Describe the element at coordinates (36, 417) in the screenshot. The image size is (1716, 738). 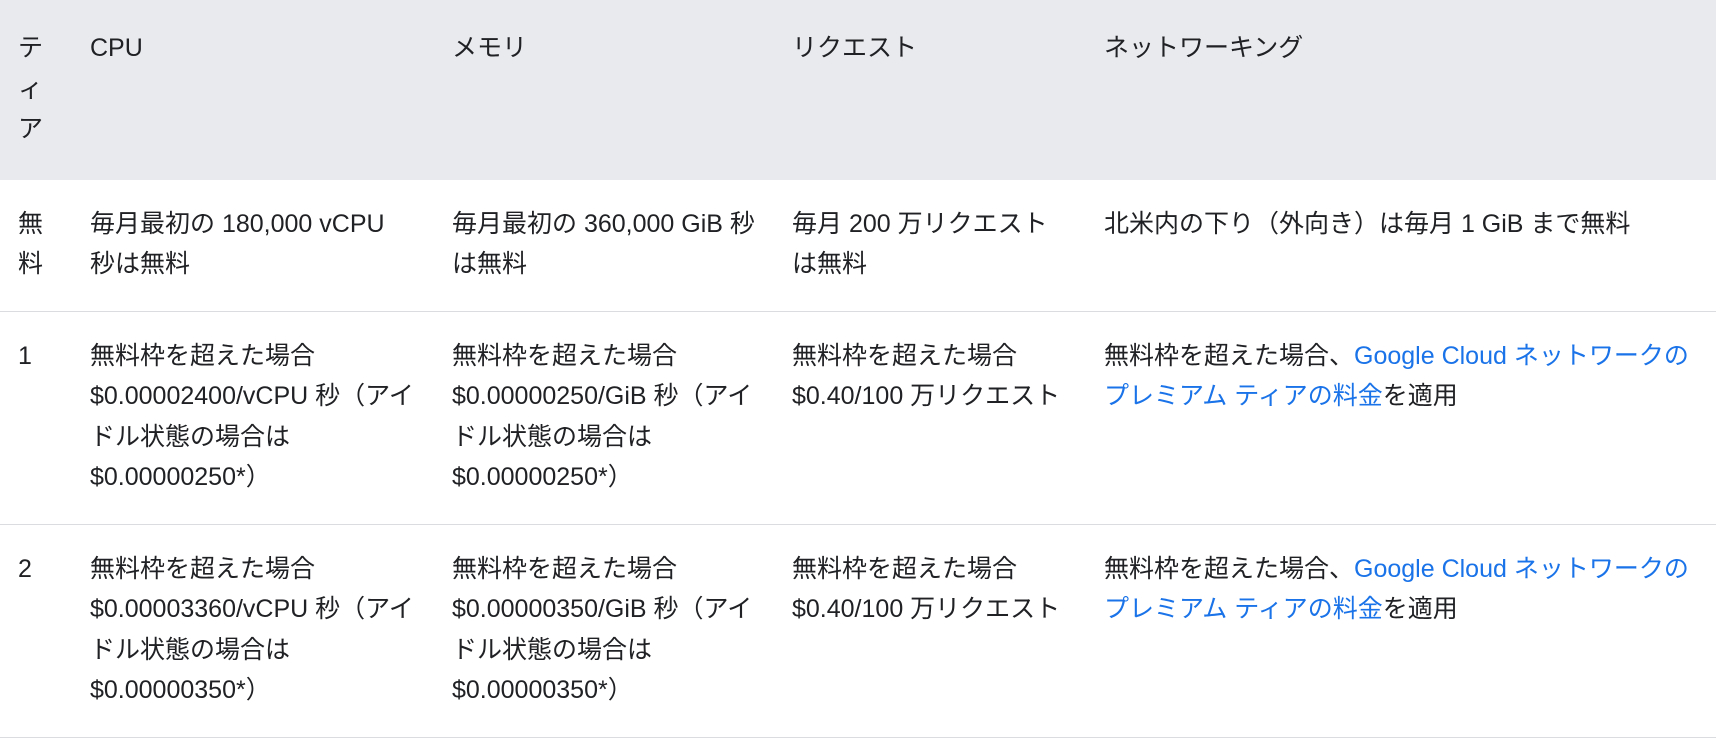
I see `cell-tier: 1` at that location.